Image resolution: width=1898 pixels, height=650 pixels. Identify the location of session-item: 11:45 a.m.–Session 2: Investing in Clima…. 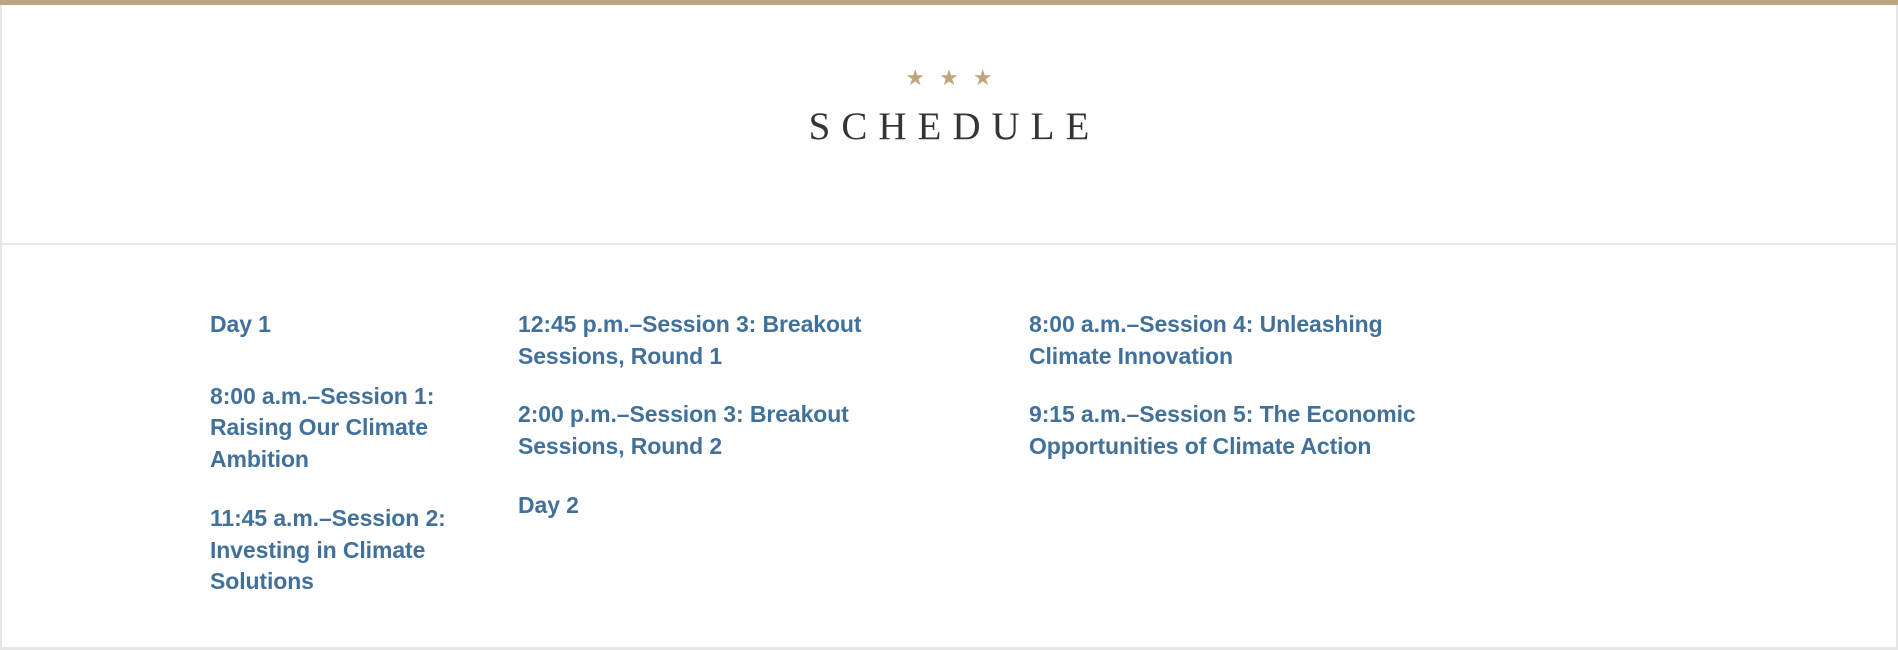
(328, 549).